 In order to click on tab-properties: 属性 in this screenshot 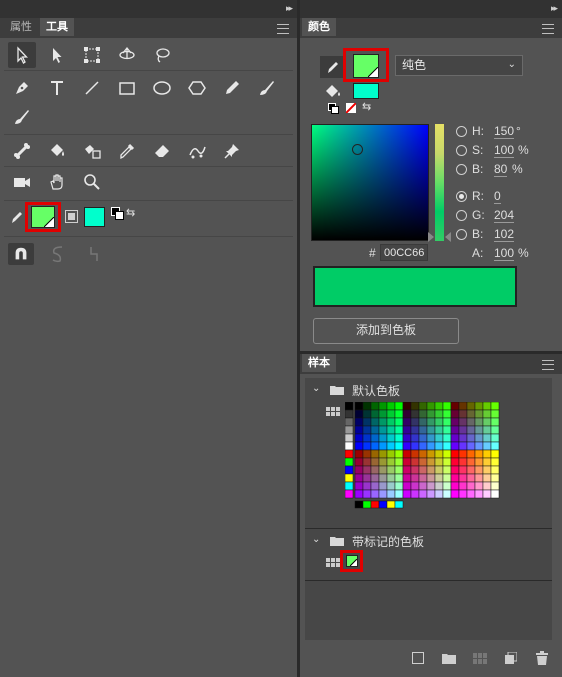, I will do `click(21, 27)`.